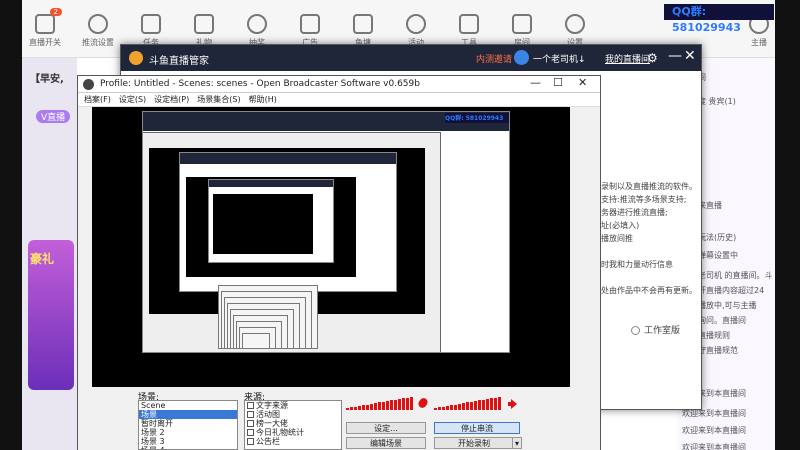  I want to click on obs-logo-icon, so click(88, 84).